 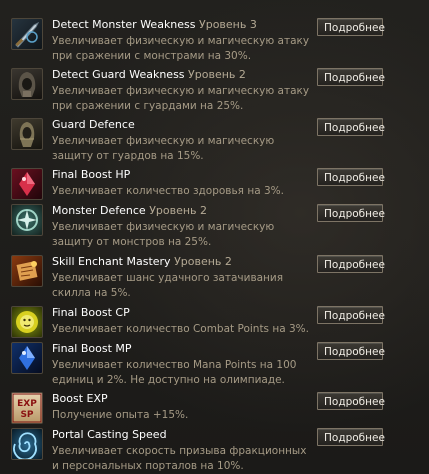 What do you see at coordinates (99, 210) in the screenshot?
I see `skill-name: Monster Defence` at bounding box center [99, 210].